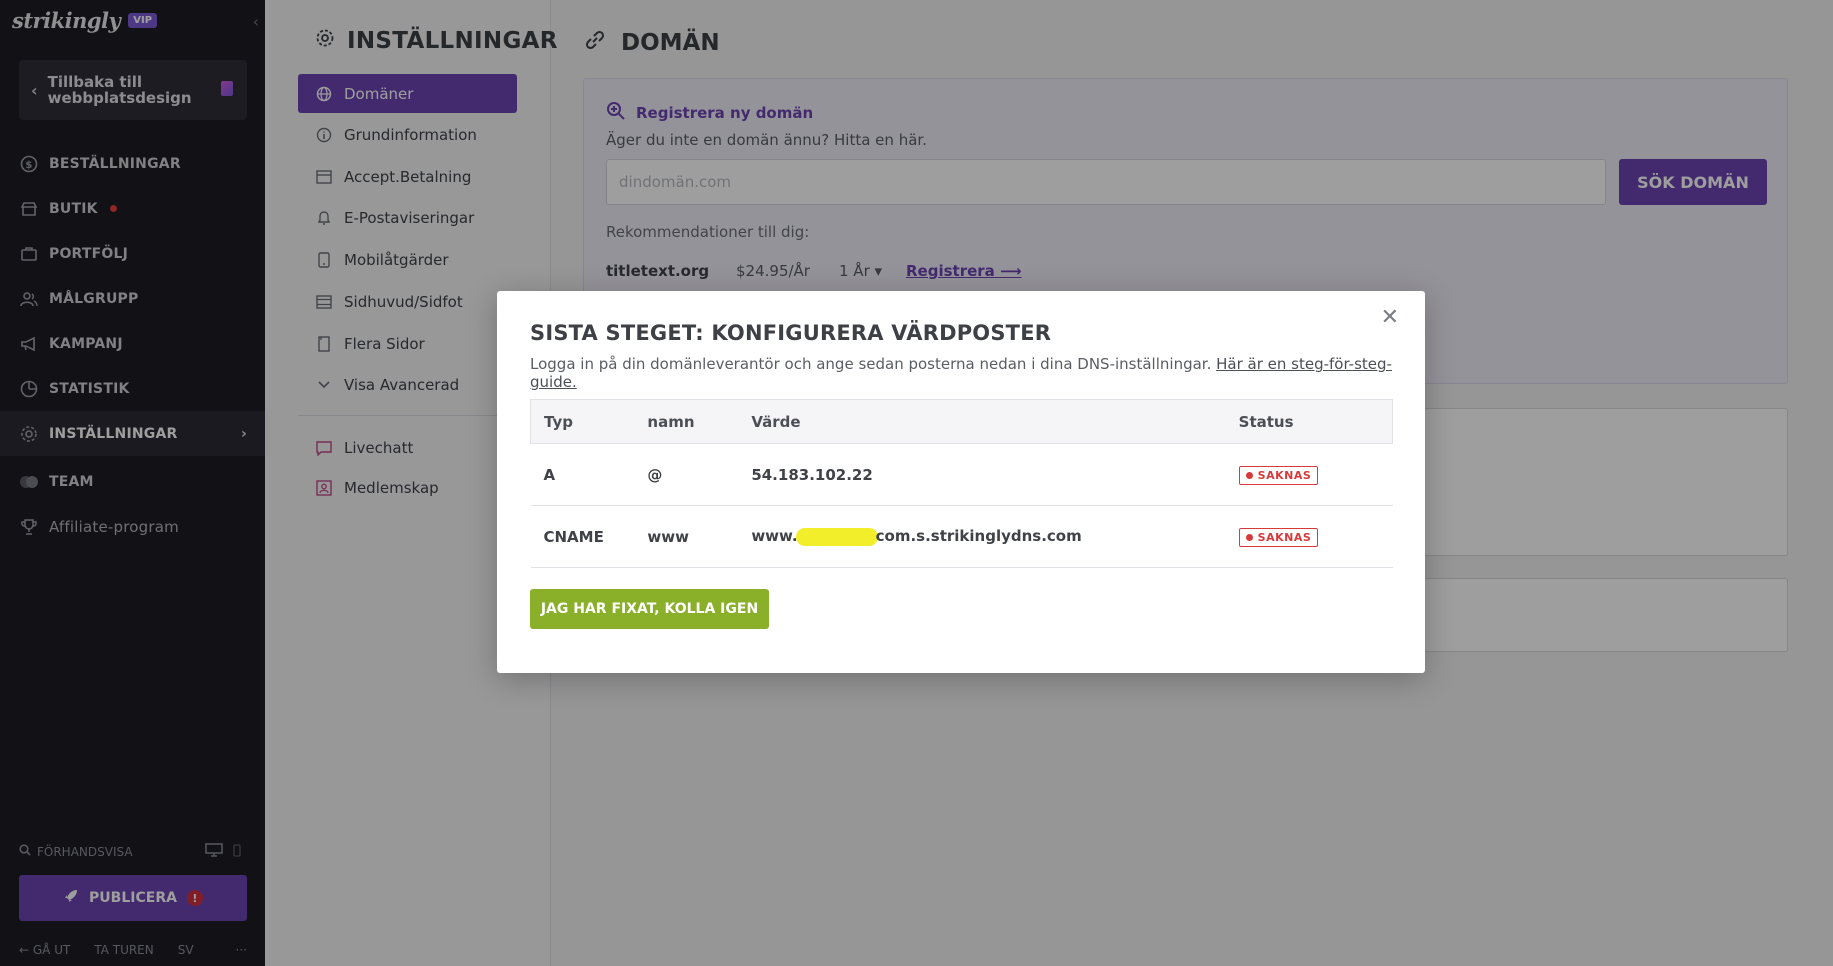 Image resolution: width=1833 pixels, height=966 pixels. I want to click on record-value: www. com.s.strikinglydns.com, so click(982, 536).